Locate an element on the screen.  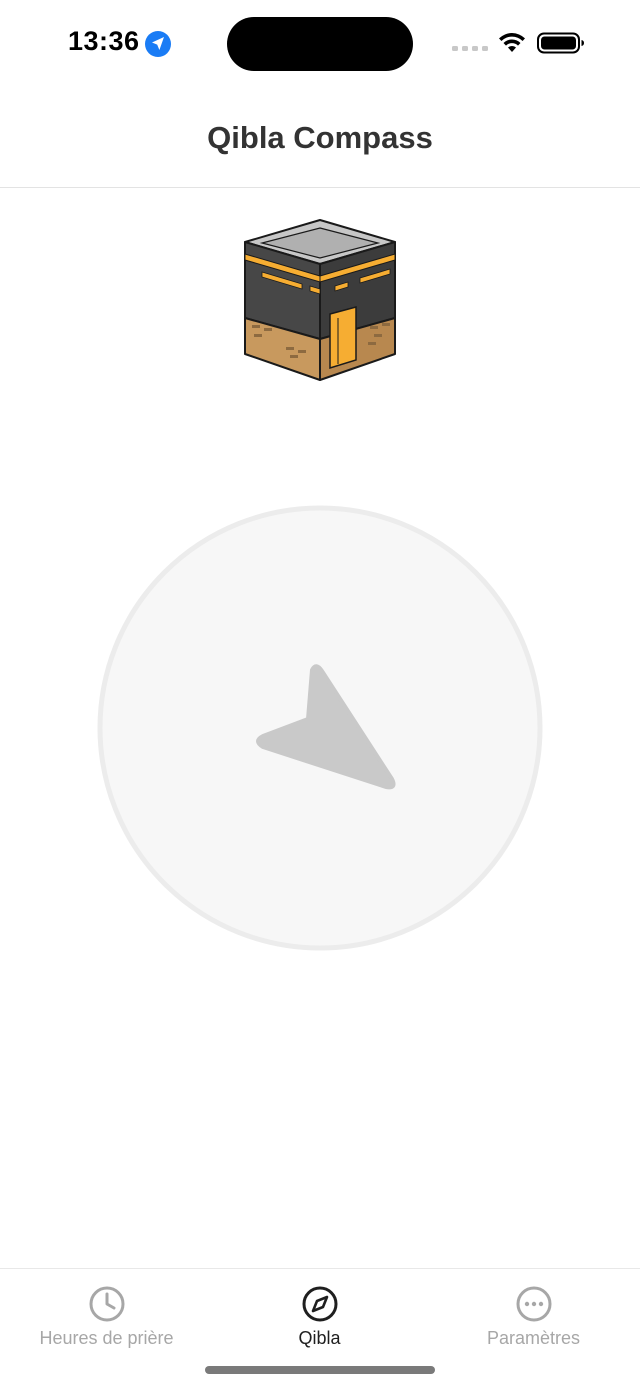
tab-qibla-label: Qibla is located at coordinates (319, 1338).